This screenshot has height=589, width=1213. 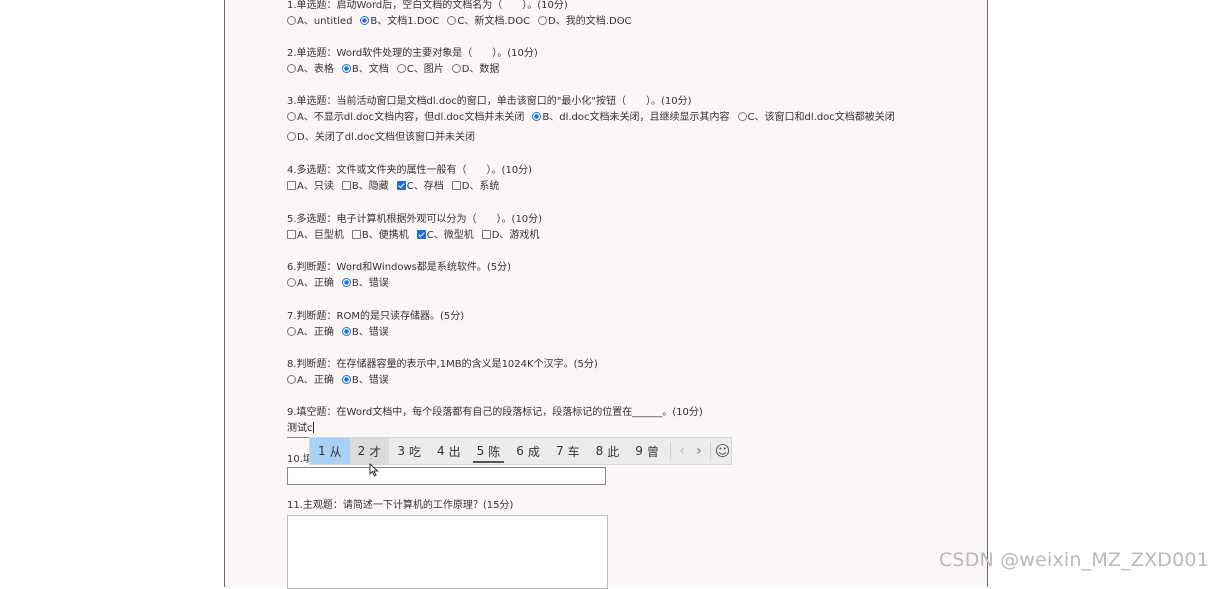 What do you see at coordinates (385, 235) in the screenshot?
I see `option-label: B、便携机` at bounding box center [385, 235].